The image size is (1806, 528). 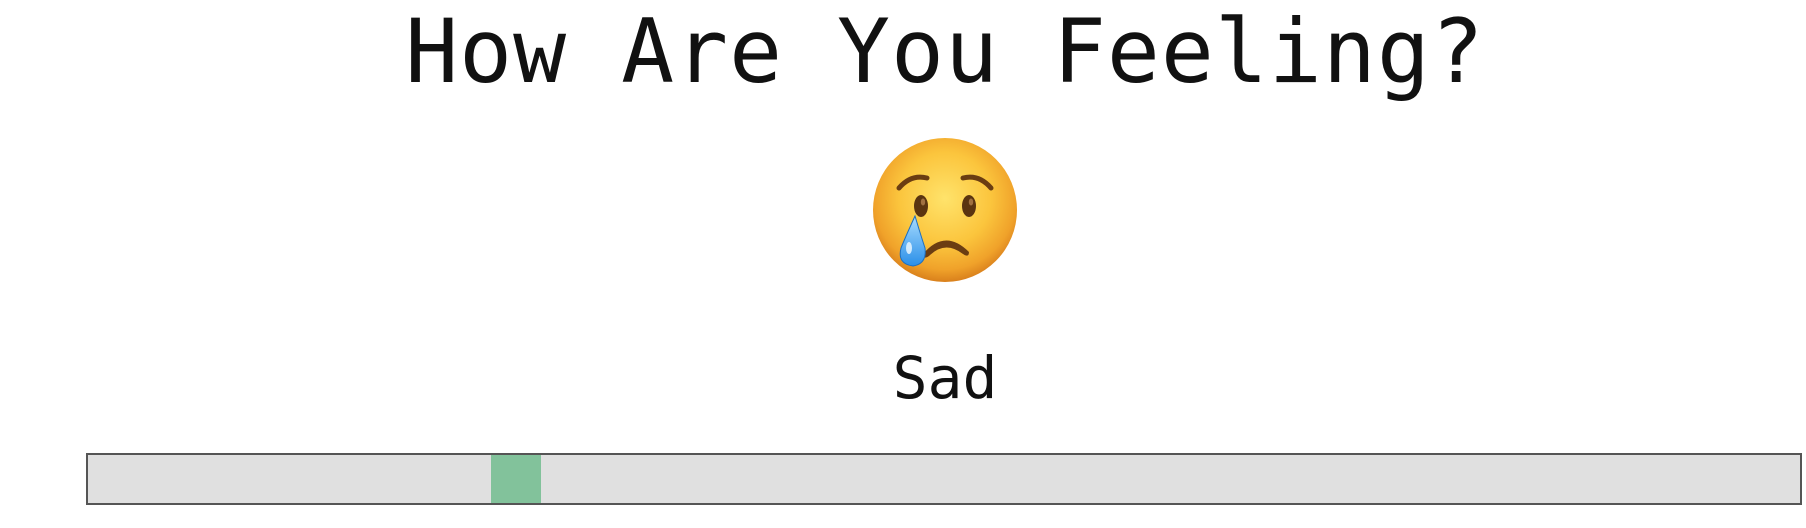 I want to click on mood-slider-thumb, so click(x=516, y=479).